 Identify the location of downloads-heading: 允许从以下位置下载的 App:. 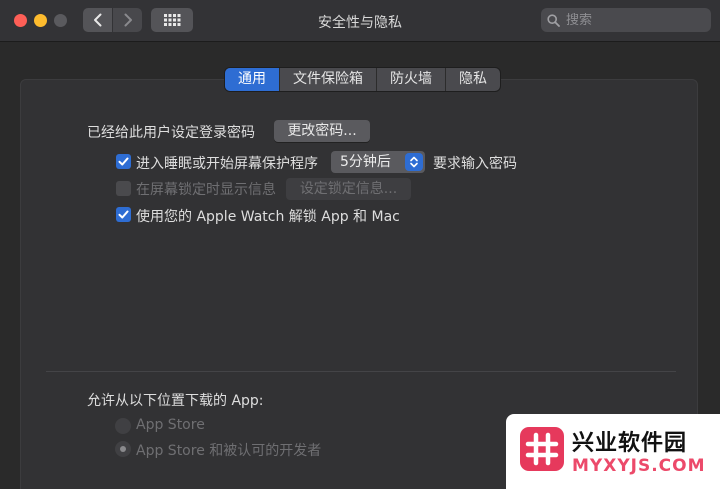
(175, 401).